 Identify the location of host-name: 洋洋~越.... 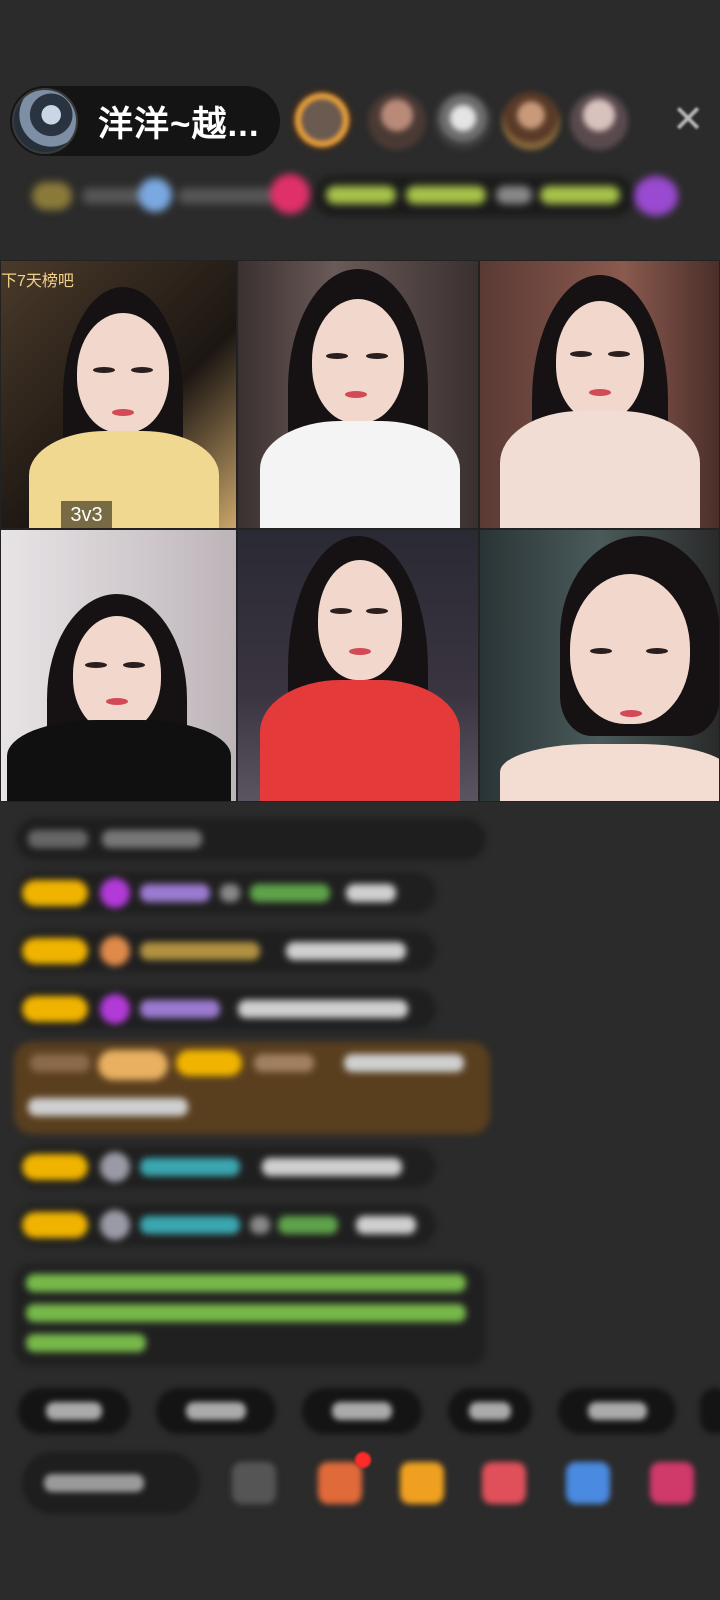
(179, 124).